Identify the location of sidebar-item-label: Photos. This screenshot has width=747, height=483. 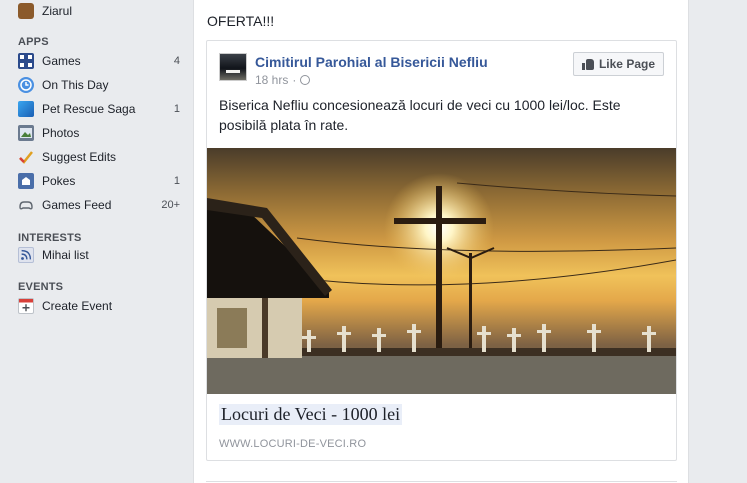
(61, 133).